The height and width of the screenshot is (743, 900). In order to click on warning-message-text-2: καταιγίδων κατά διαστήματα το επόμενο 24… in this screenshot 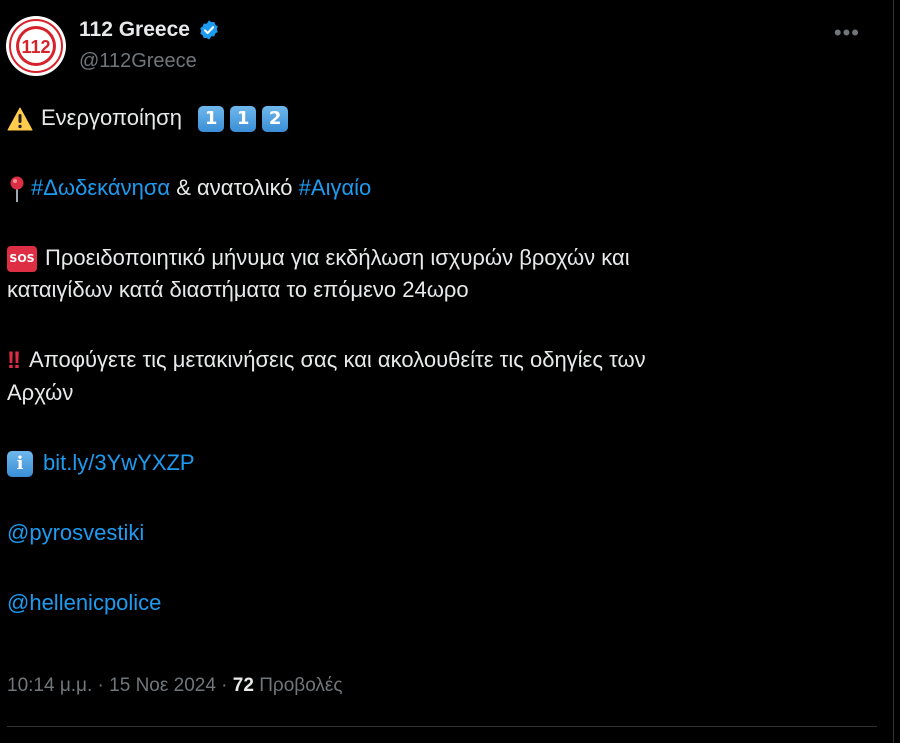, I will do `click(238, 289)`.